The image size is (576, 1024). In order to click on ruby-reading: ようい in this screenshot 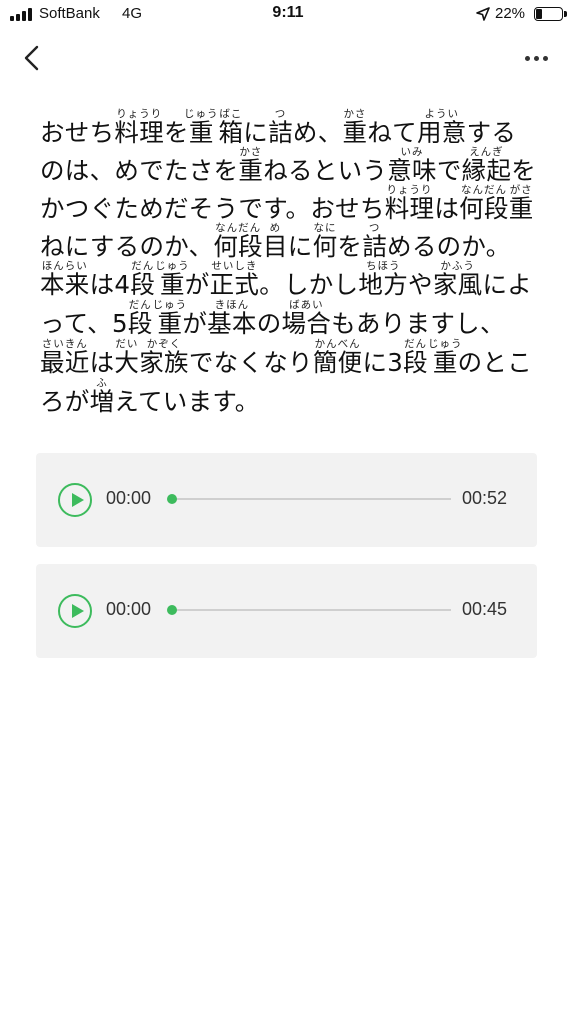, I will do `click(441, 114)`.